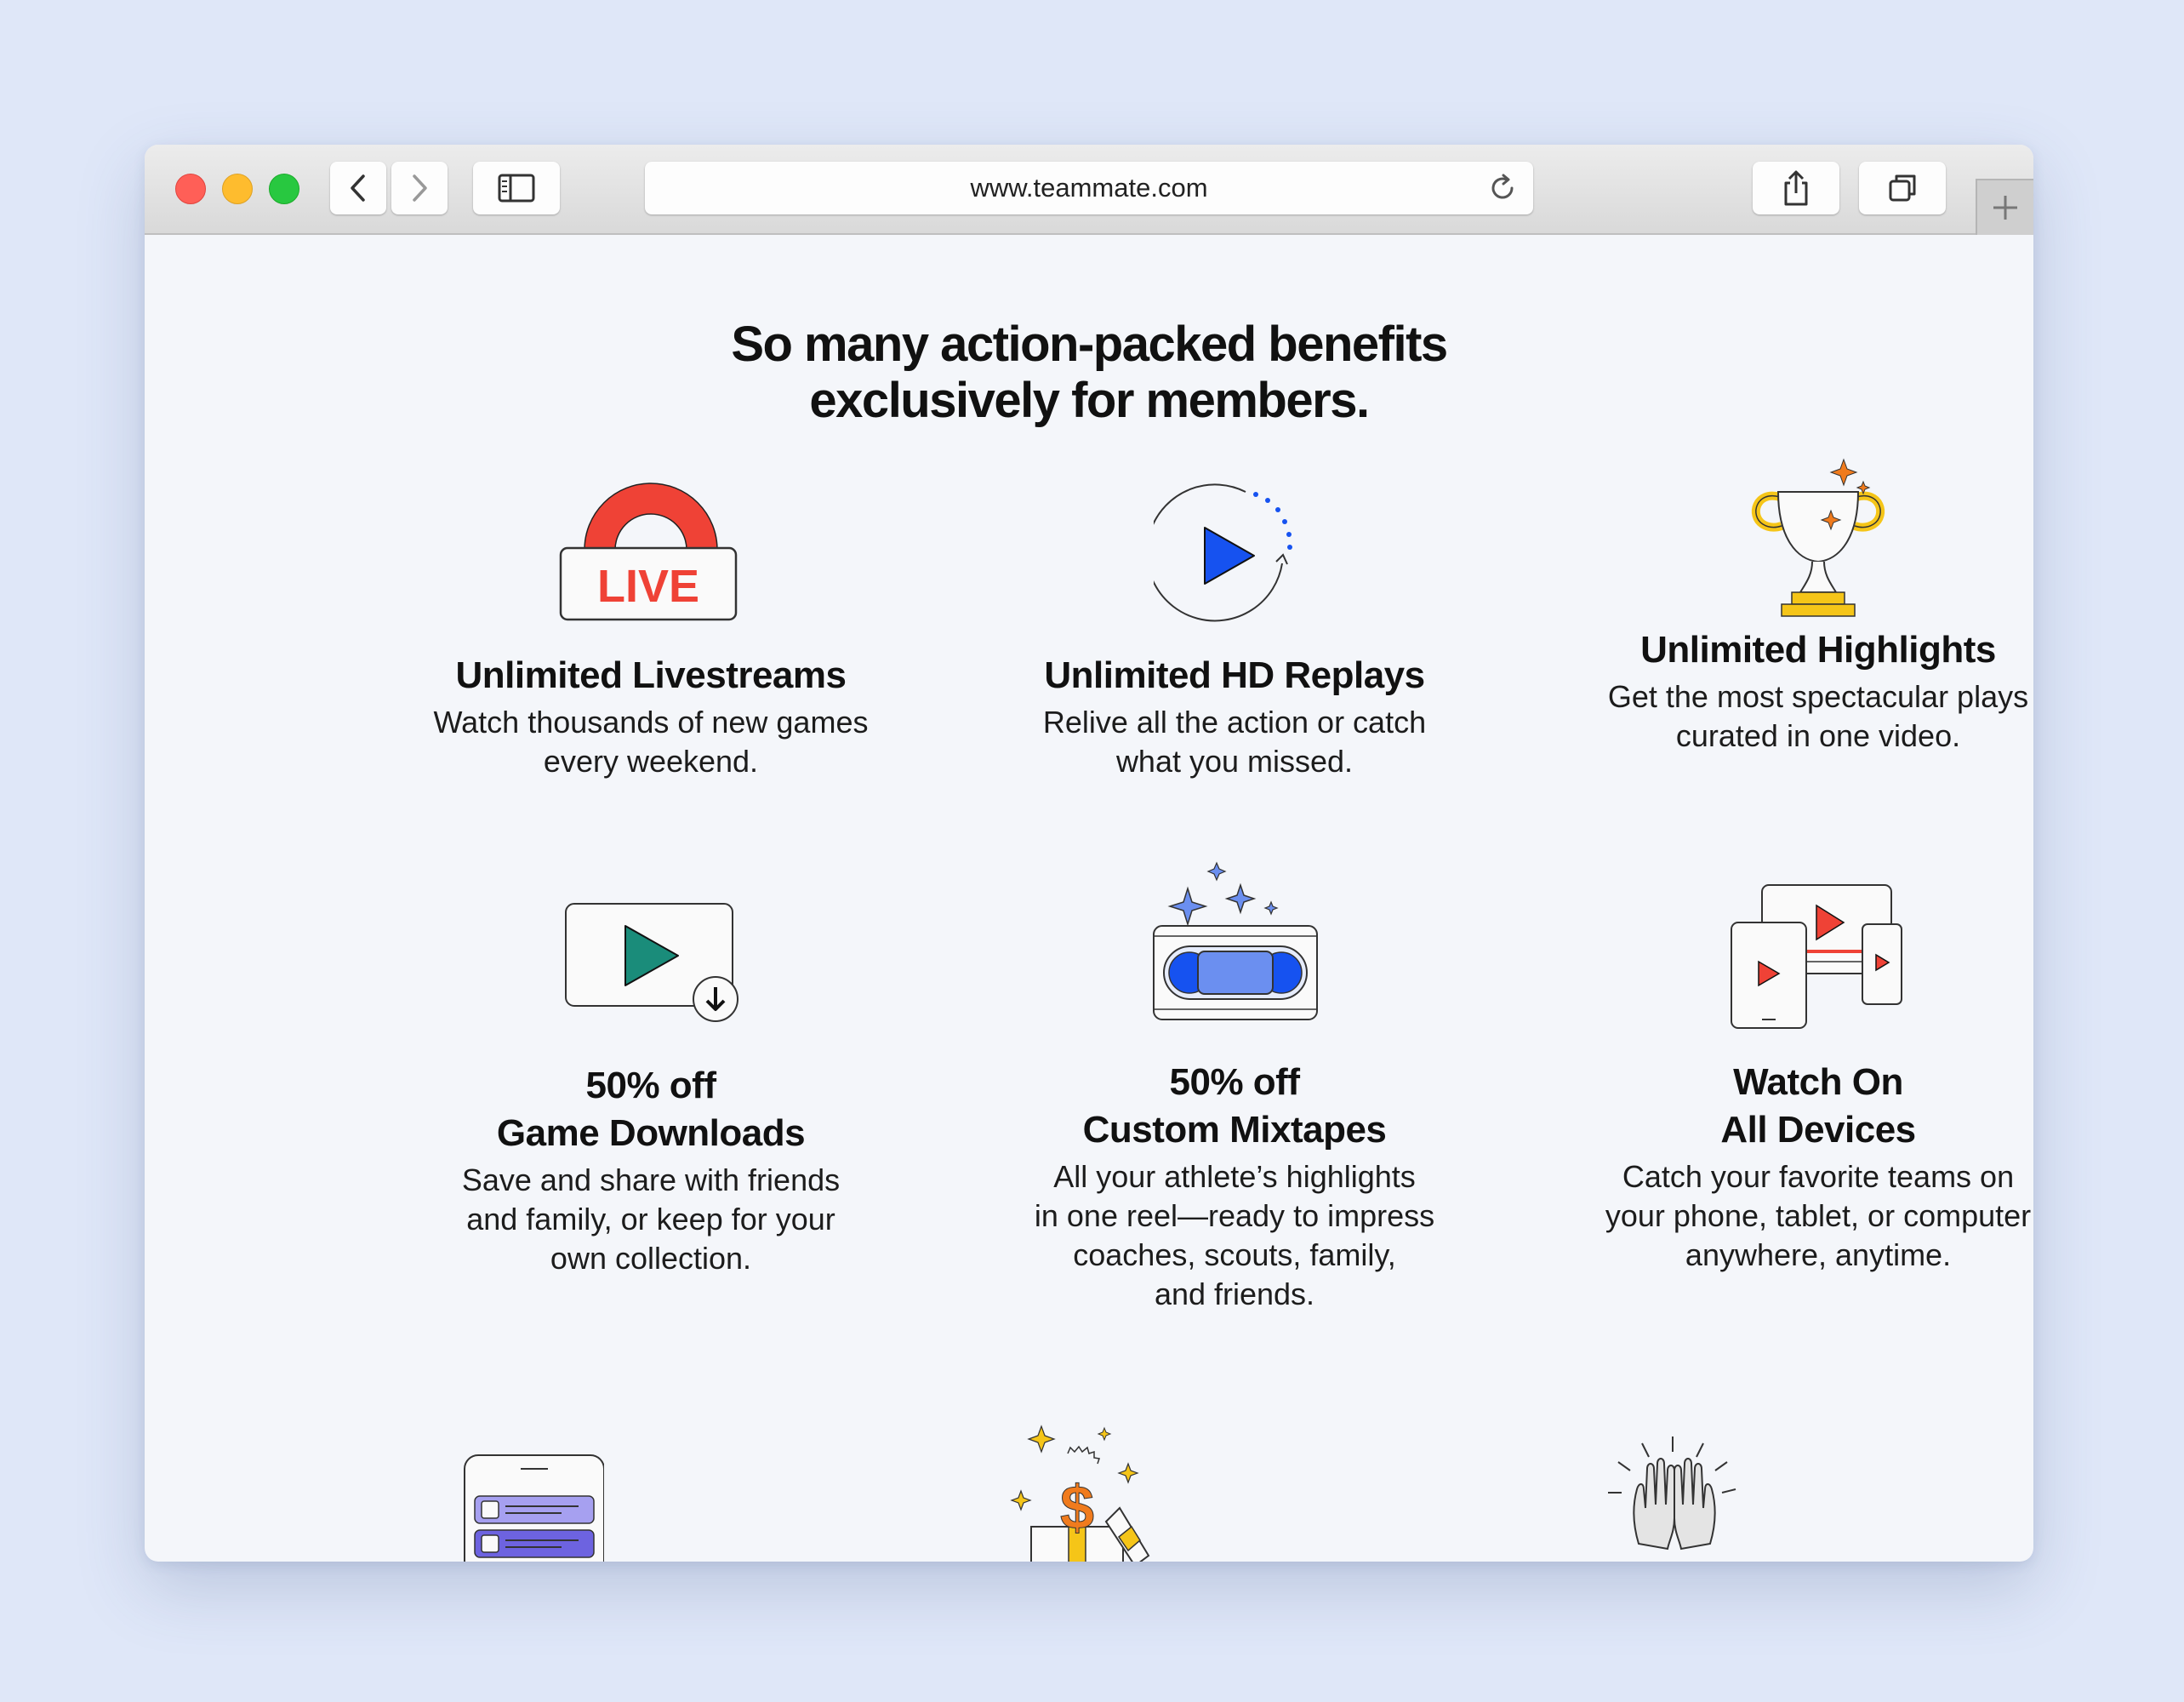  I want to click on download-video-icon, so click(651, 962).